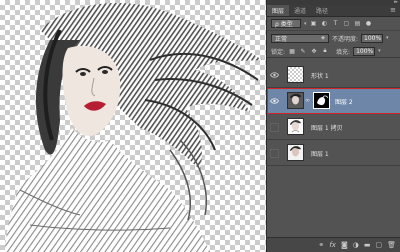  What do you see at coordinates (356, 245) in the screenshot?
I see `adjustment-icon: ◑` at bounding box center [356, 245].